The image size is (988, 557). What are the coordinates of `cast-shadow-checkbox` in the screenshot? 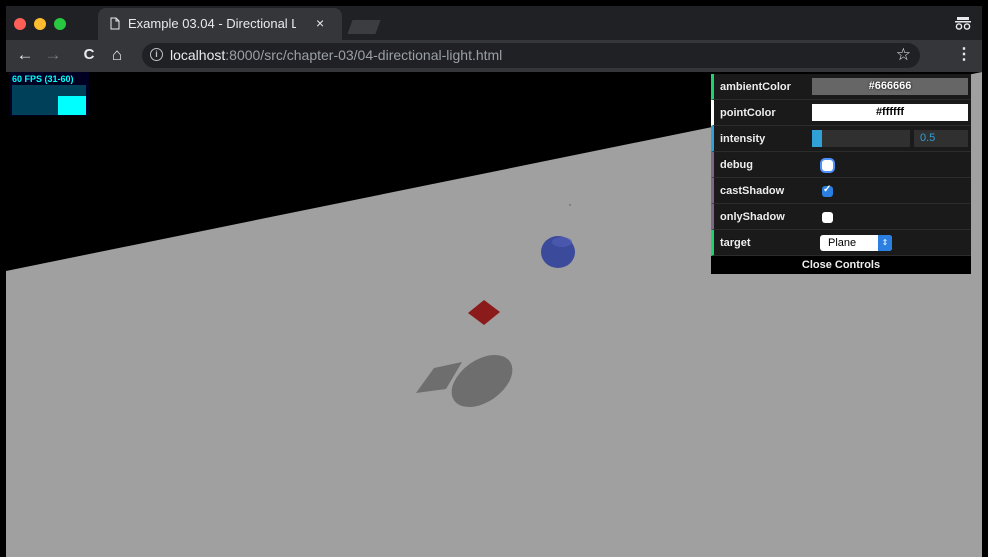 It's located at (827, 190).